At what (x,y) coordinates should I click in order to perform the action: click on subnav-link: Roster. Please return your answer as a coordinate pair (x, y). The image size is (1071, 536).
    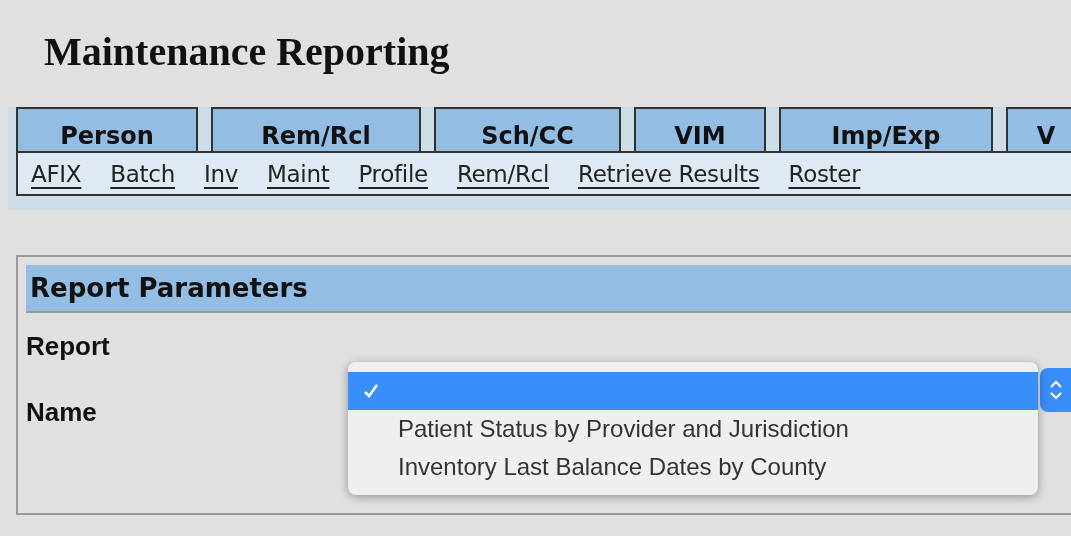
    Looking at the image, I should click on (824, 173).